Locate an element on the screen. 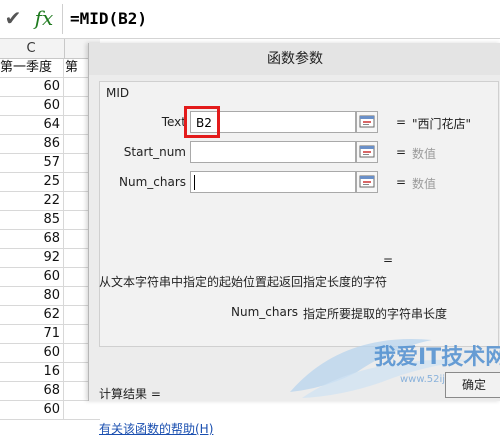 The width and height of the screenshot is (500, 437). header-cell-q1: 第一季度 is located at coordinates (32, 68).